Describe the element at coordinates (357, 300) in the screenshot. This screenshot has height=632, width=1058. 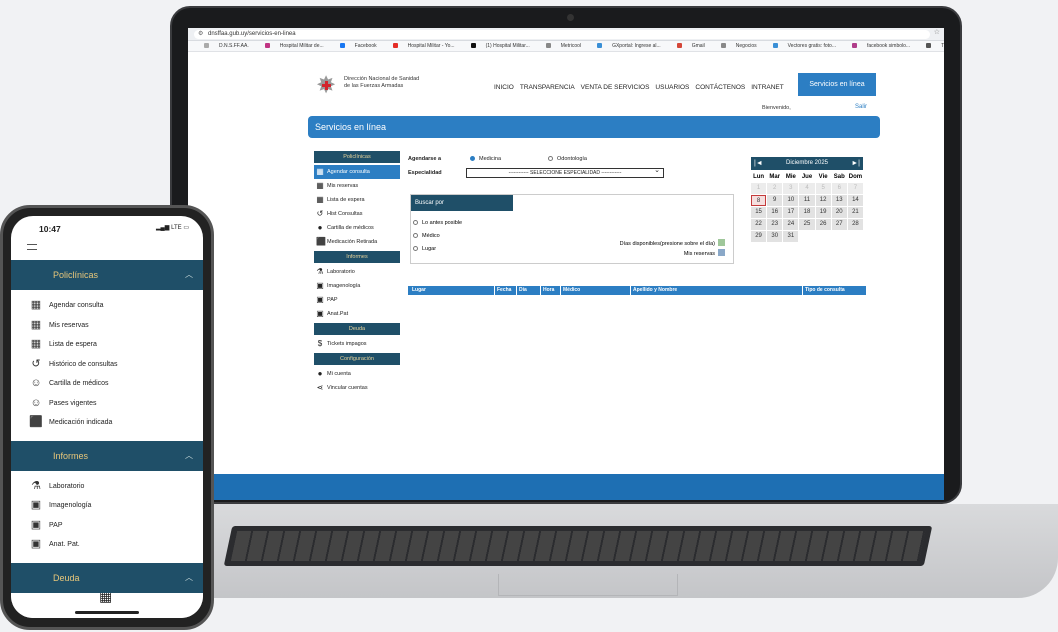
I see `sidebar-item: ▣ PAP` at that location.